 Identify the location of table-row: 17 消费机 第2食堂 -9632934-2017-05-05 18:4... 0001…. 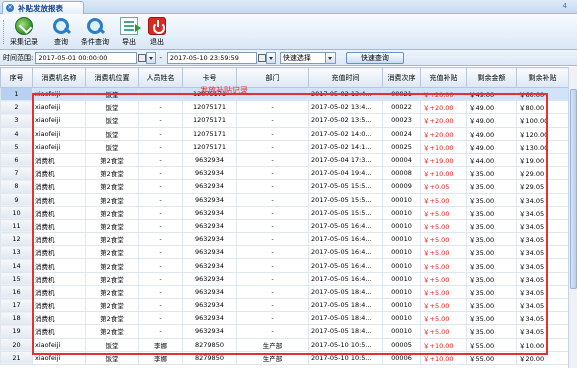
(284, 305).